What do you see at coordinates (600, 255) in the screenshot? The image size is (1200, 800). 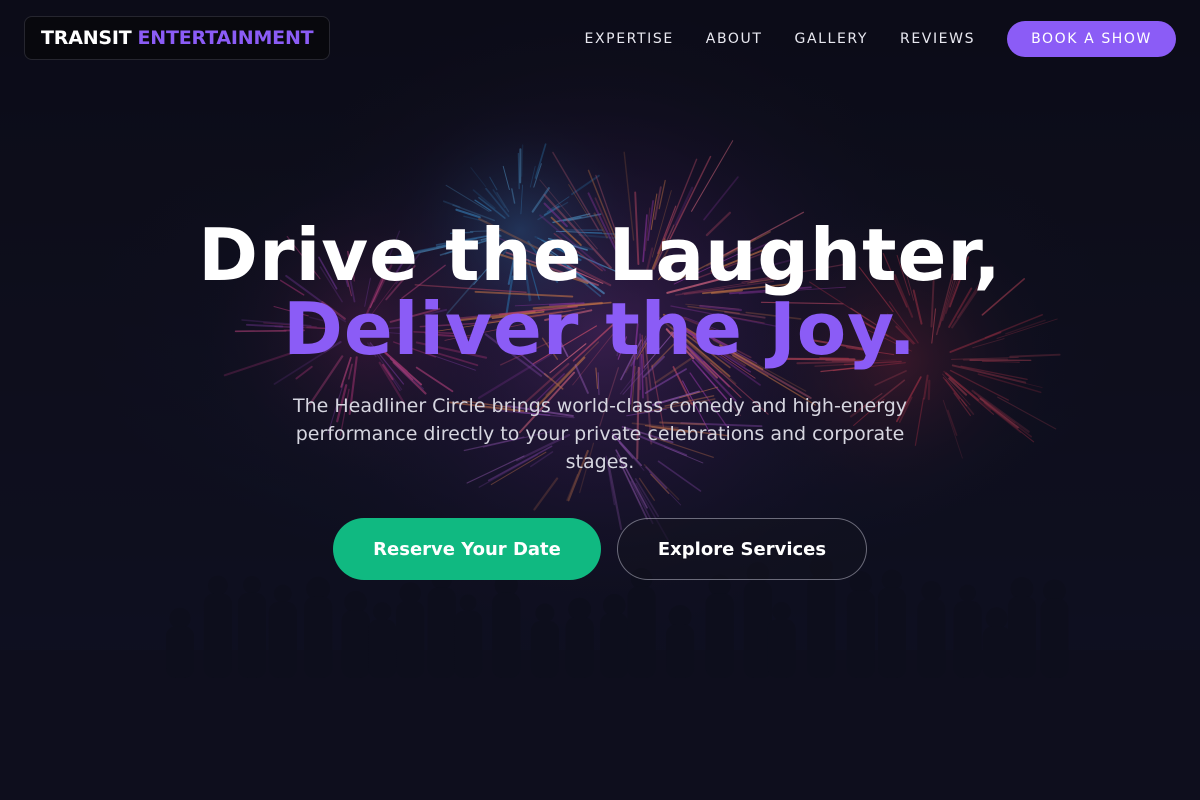 I see `headline-line-1: Drive the Laughter,` at bounding box center [600, 255].